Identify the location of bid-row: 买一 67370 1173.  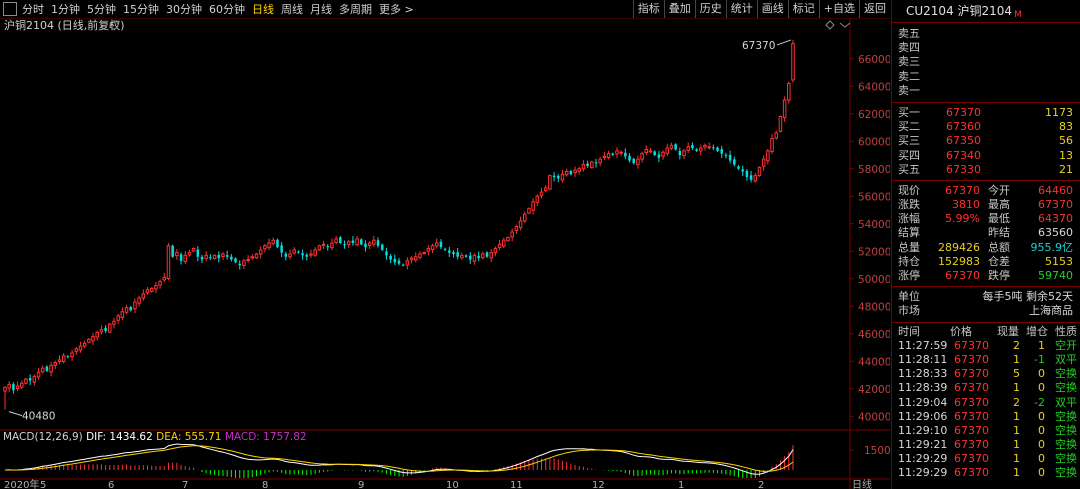
(986, 113).